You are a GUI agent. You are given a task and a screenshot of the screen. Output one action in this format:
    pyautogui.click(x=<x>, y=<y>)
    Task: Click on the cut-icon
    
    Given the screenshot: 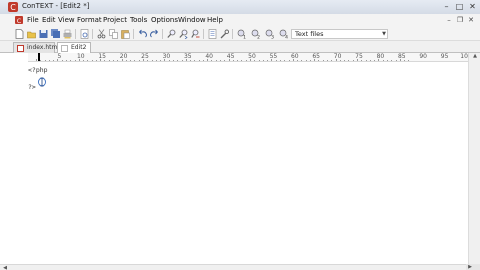 What is the action you would take?
    pyautogui.click(x=101, y=34)
    